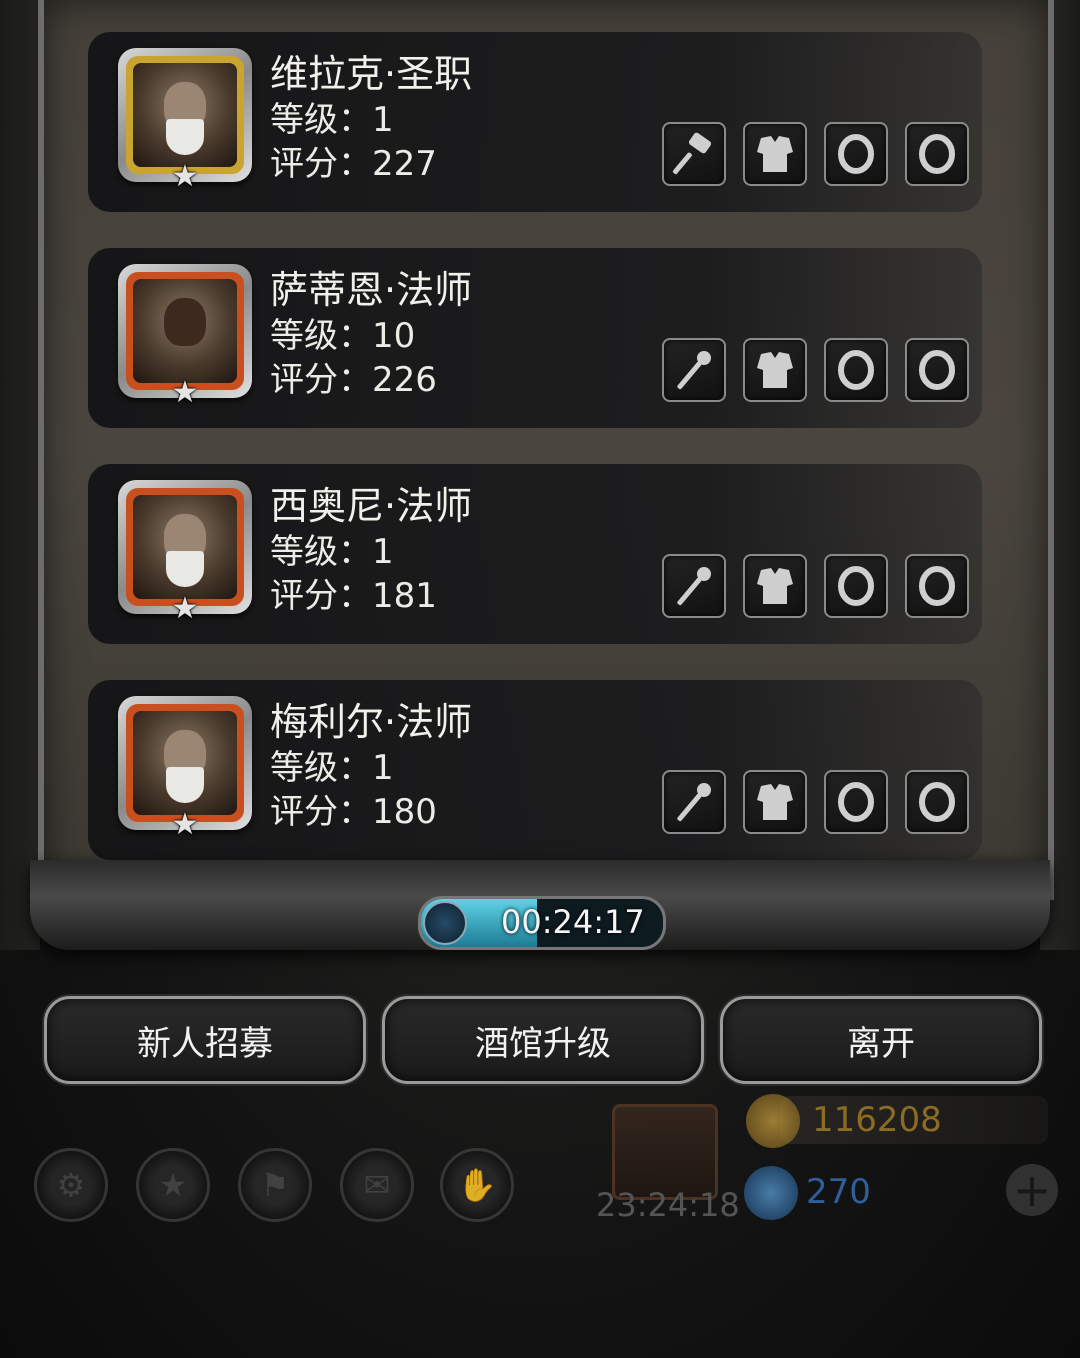  What do you see at coordinates (377, 1185) in the screenshot?
I see `mail-icon: ✉` at bounding box center [377, 1185].